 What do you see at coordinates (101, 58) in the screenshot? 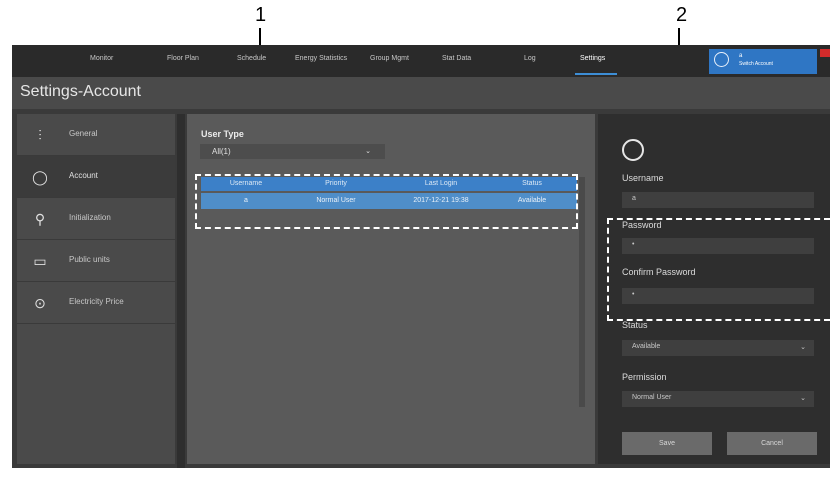
I see `nav-monitor: Monitor` at bounding box center [101, 58].